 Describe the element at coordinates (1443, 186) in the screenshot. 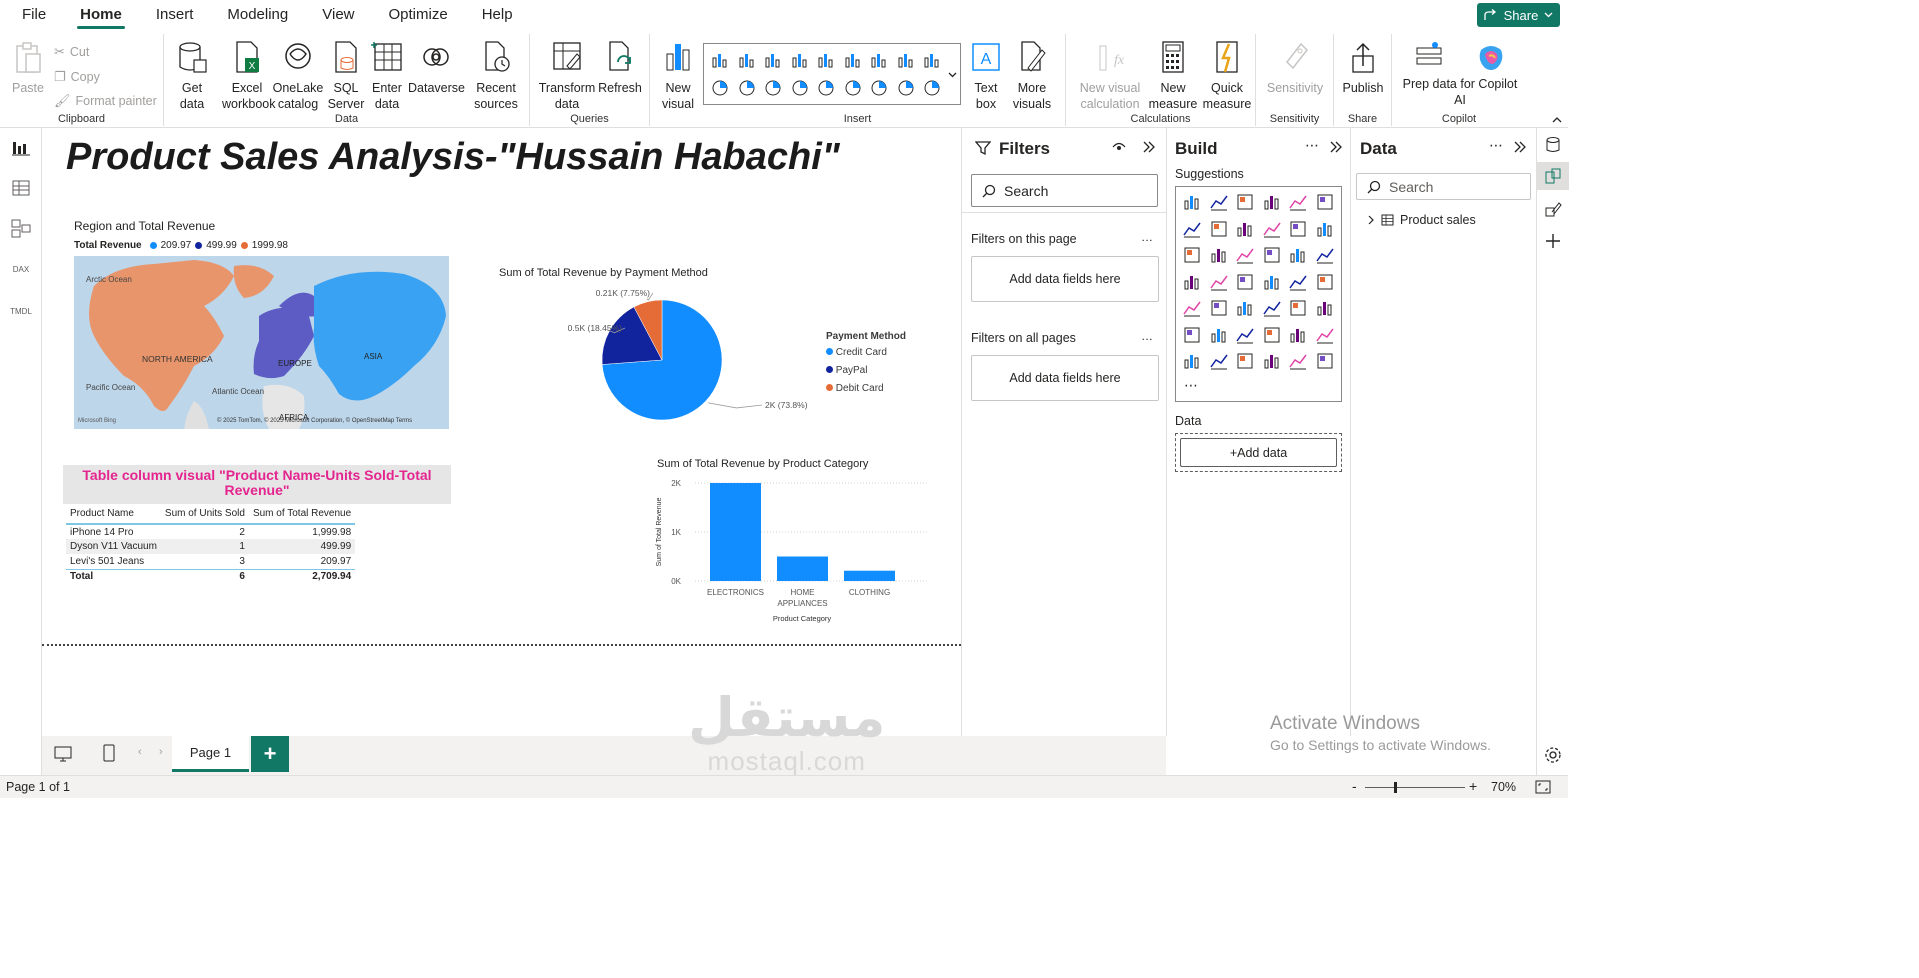

I see `data-search-input: Search` at that location.